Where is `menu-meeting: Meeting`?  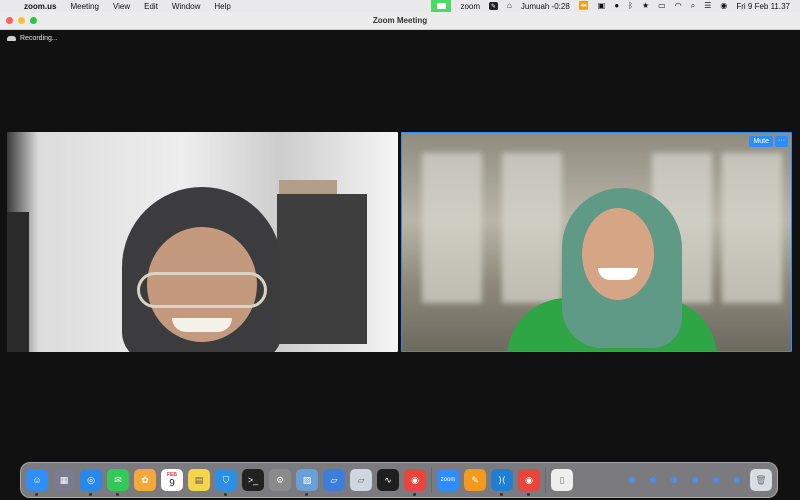 menu-meeting: Meeting is located at coordinates (84, 6).